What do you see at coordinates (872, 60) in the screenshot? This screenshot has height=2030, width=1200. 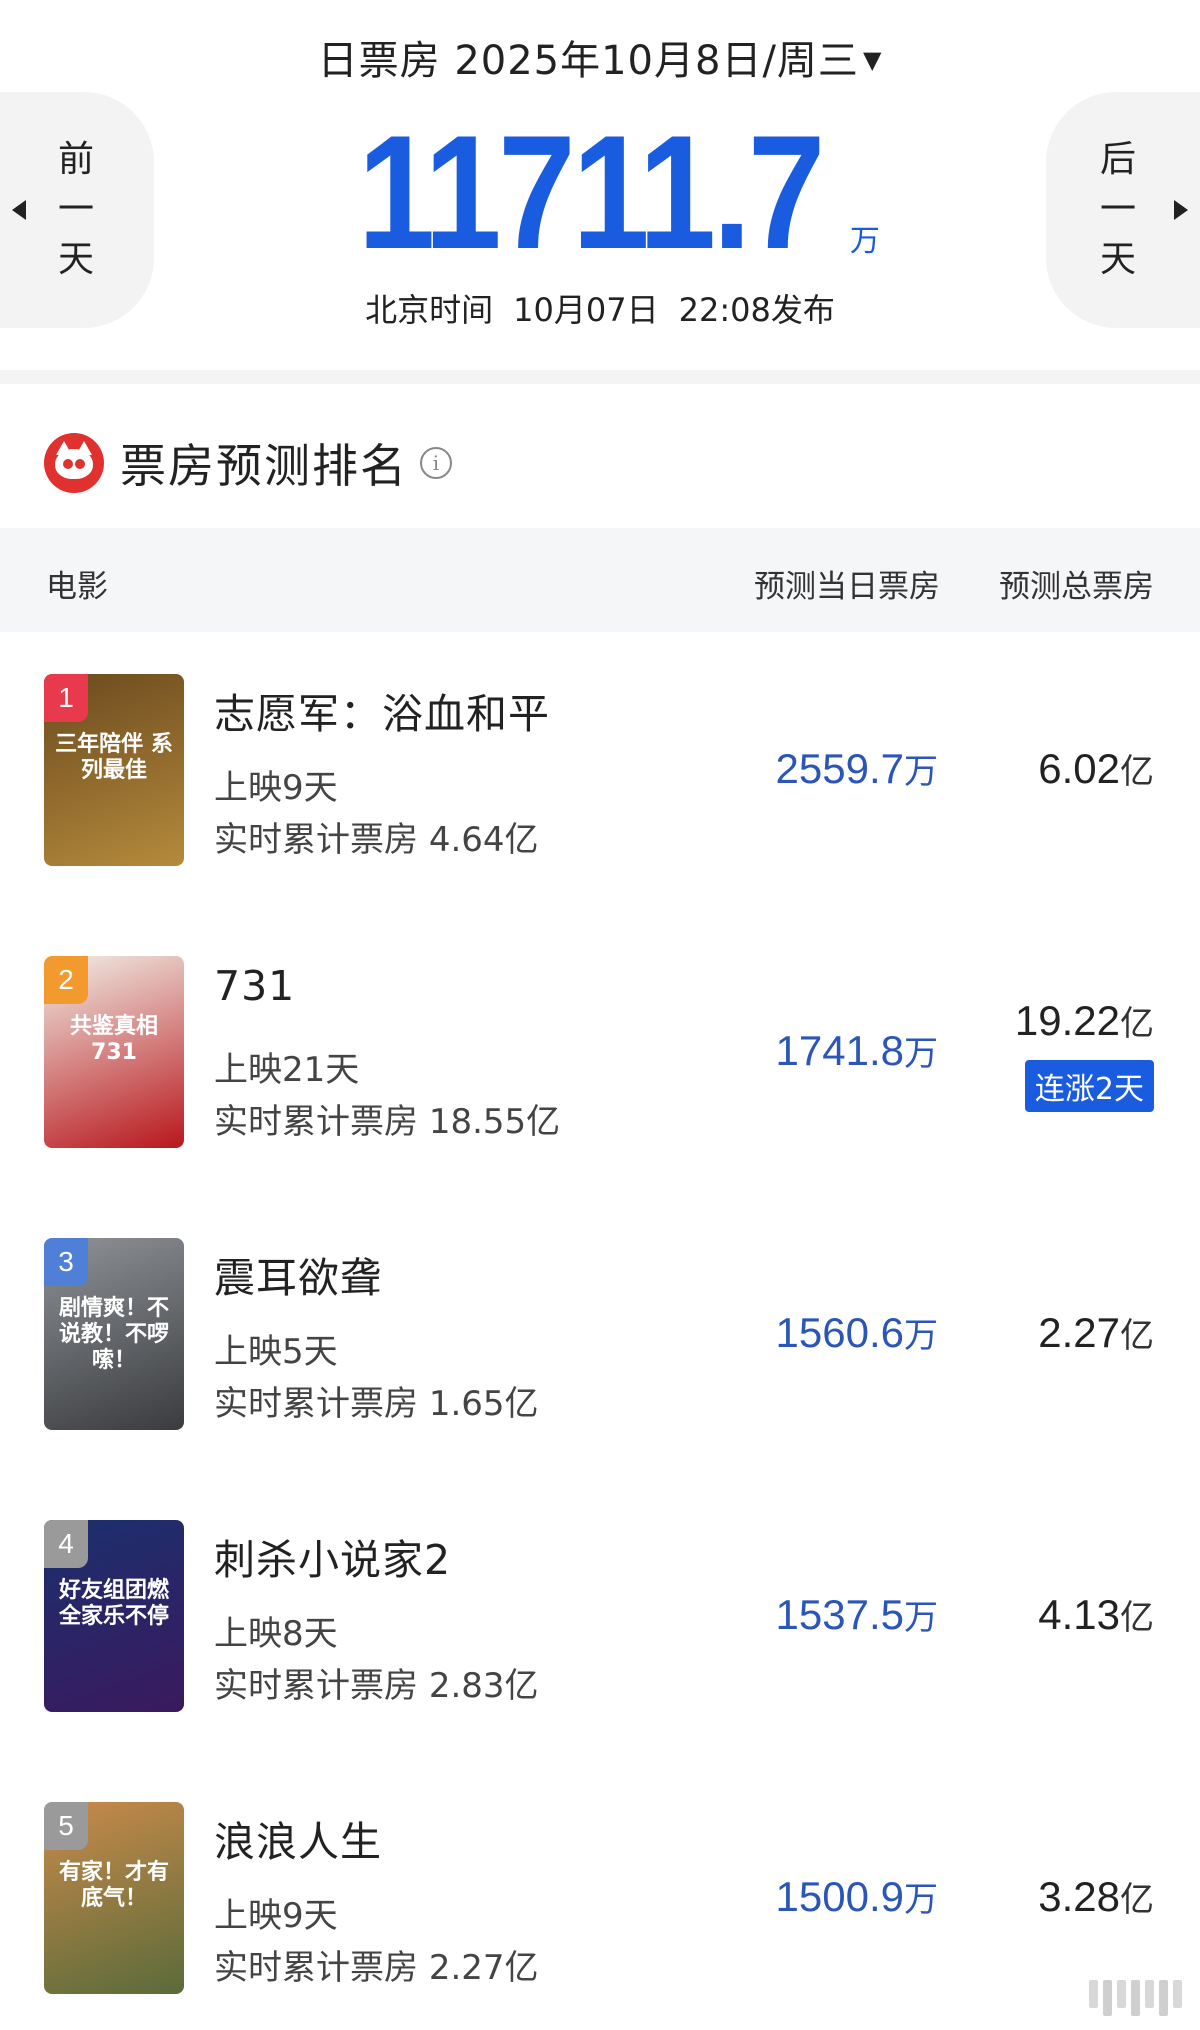 I see `caret-down-icon: ▼` at bounding box center [872, 60].